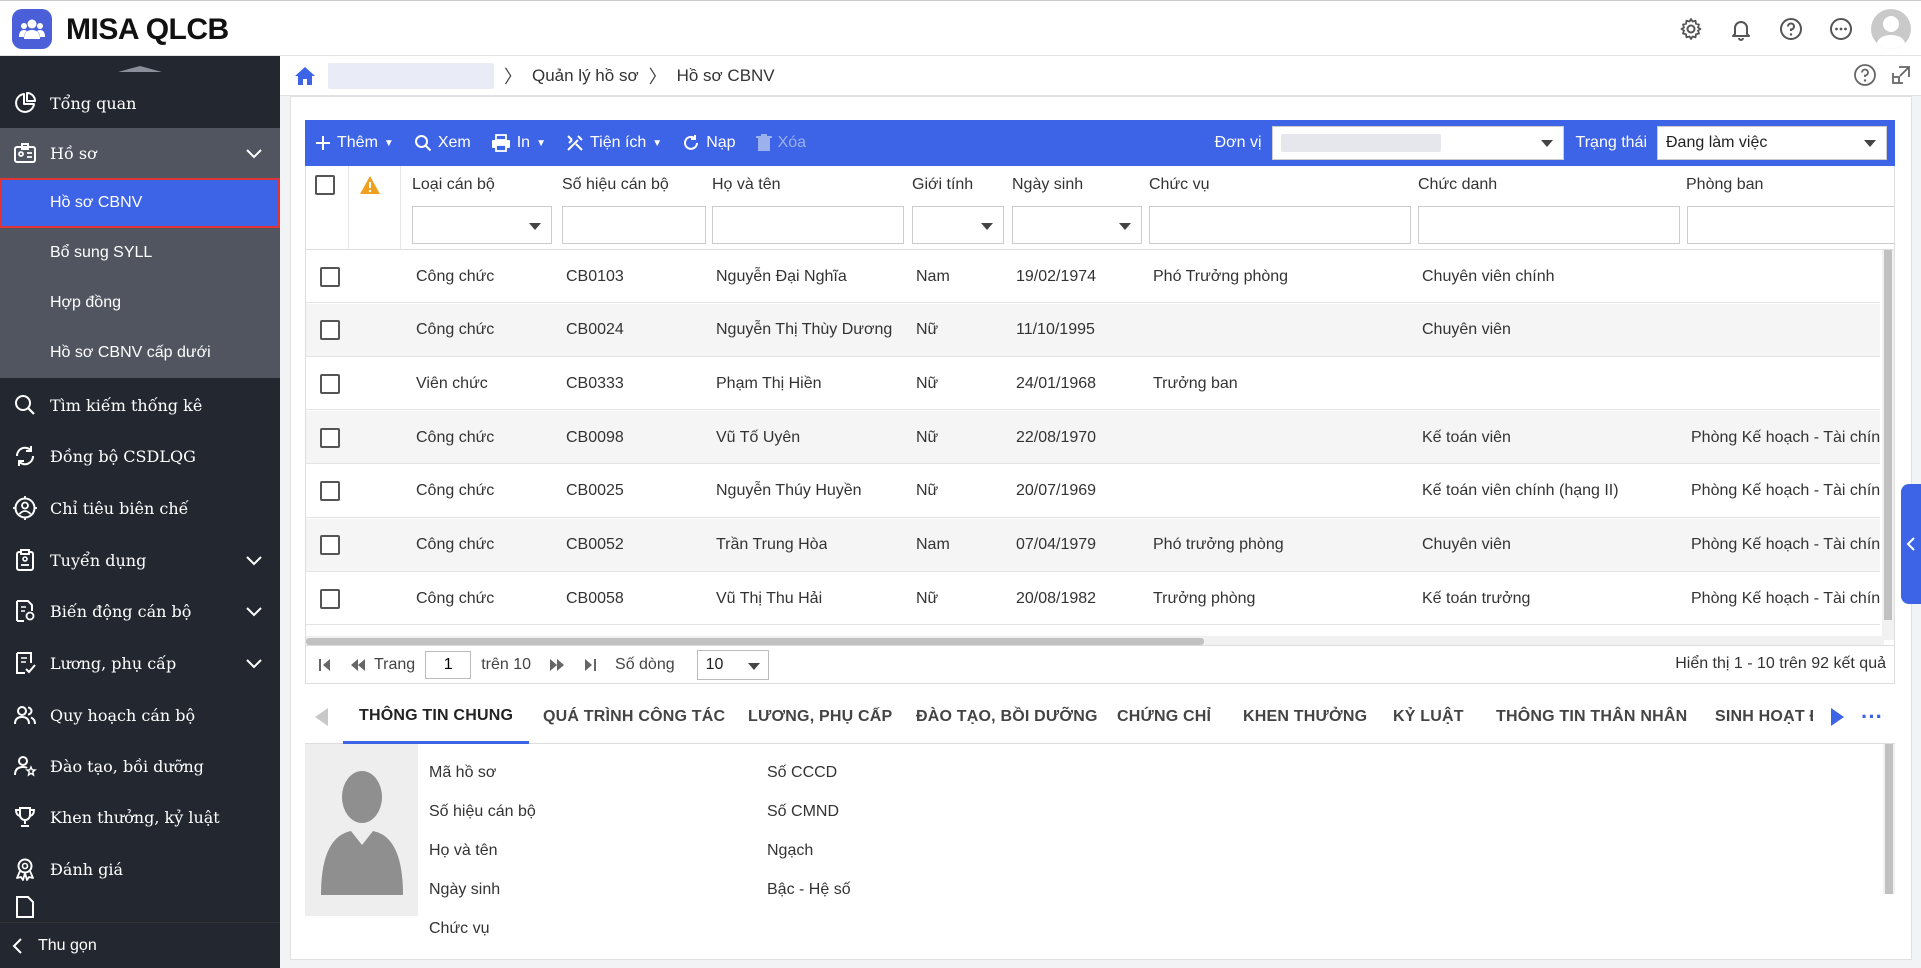 The image size is (1921, 968). What do you see at coordinates (1056, 437) in the screenshot?
I see `cell-birth-date: 22/08/1970` at bounding box center [1056, 437].